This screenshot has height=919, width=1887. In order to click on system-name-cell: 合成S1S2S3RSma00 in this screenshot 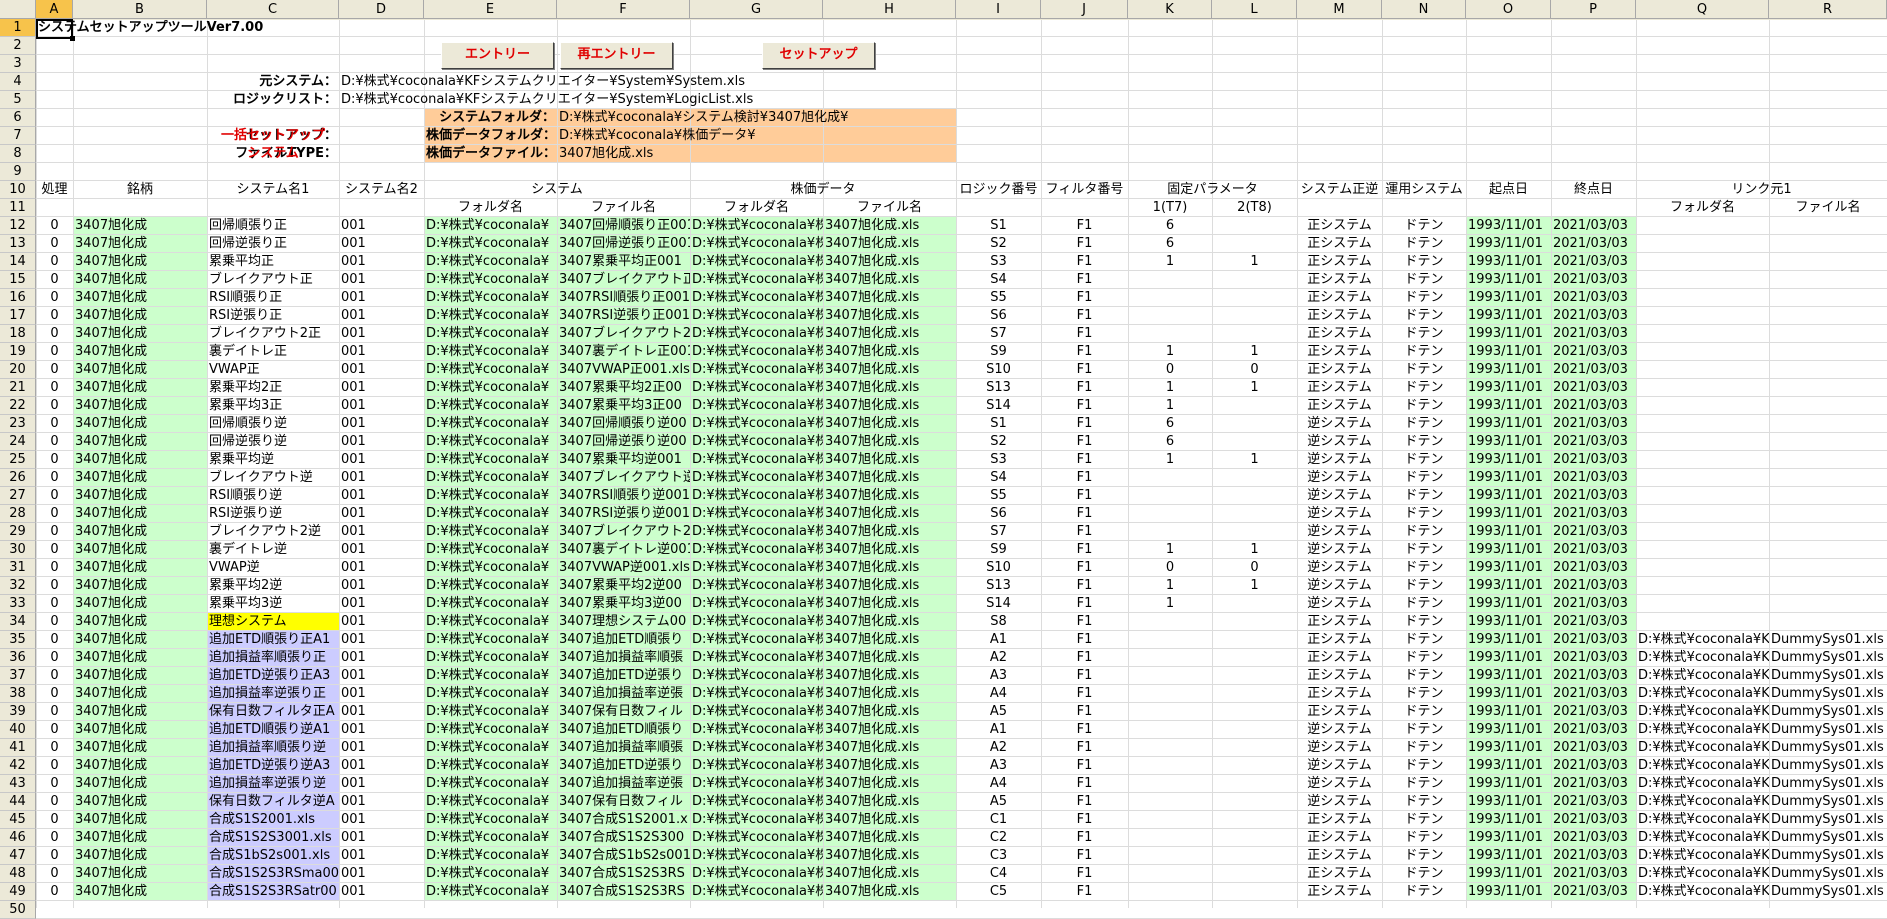, I will do `click(273, 874)`.